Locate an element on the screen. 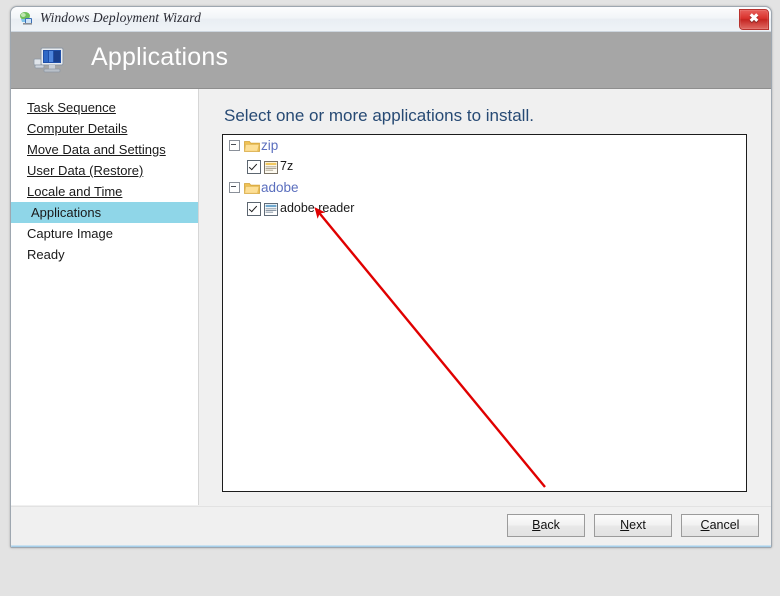  back-button-label: ack is located at coordinates (550, 525).